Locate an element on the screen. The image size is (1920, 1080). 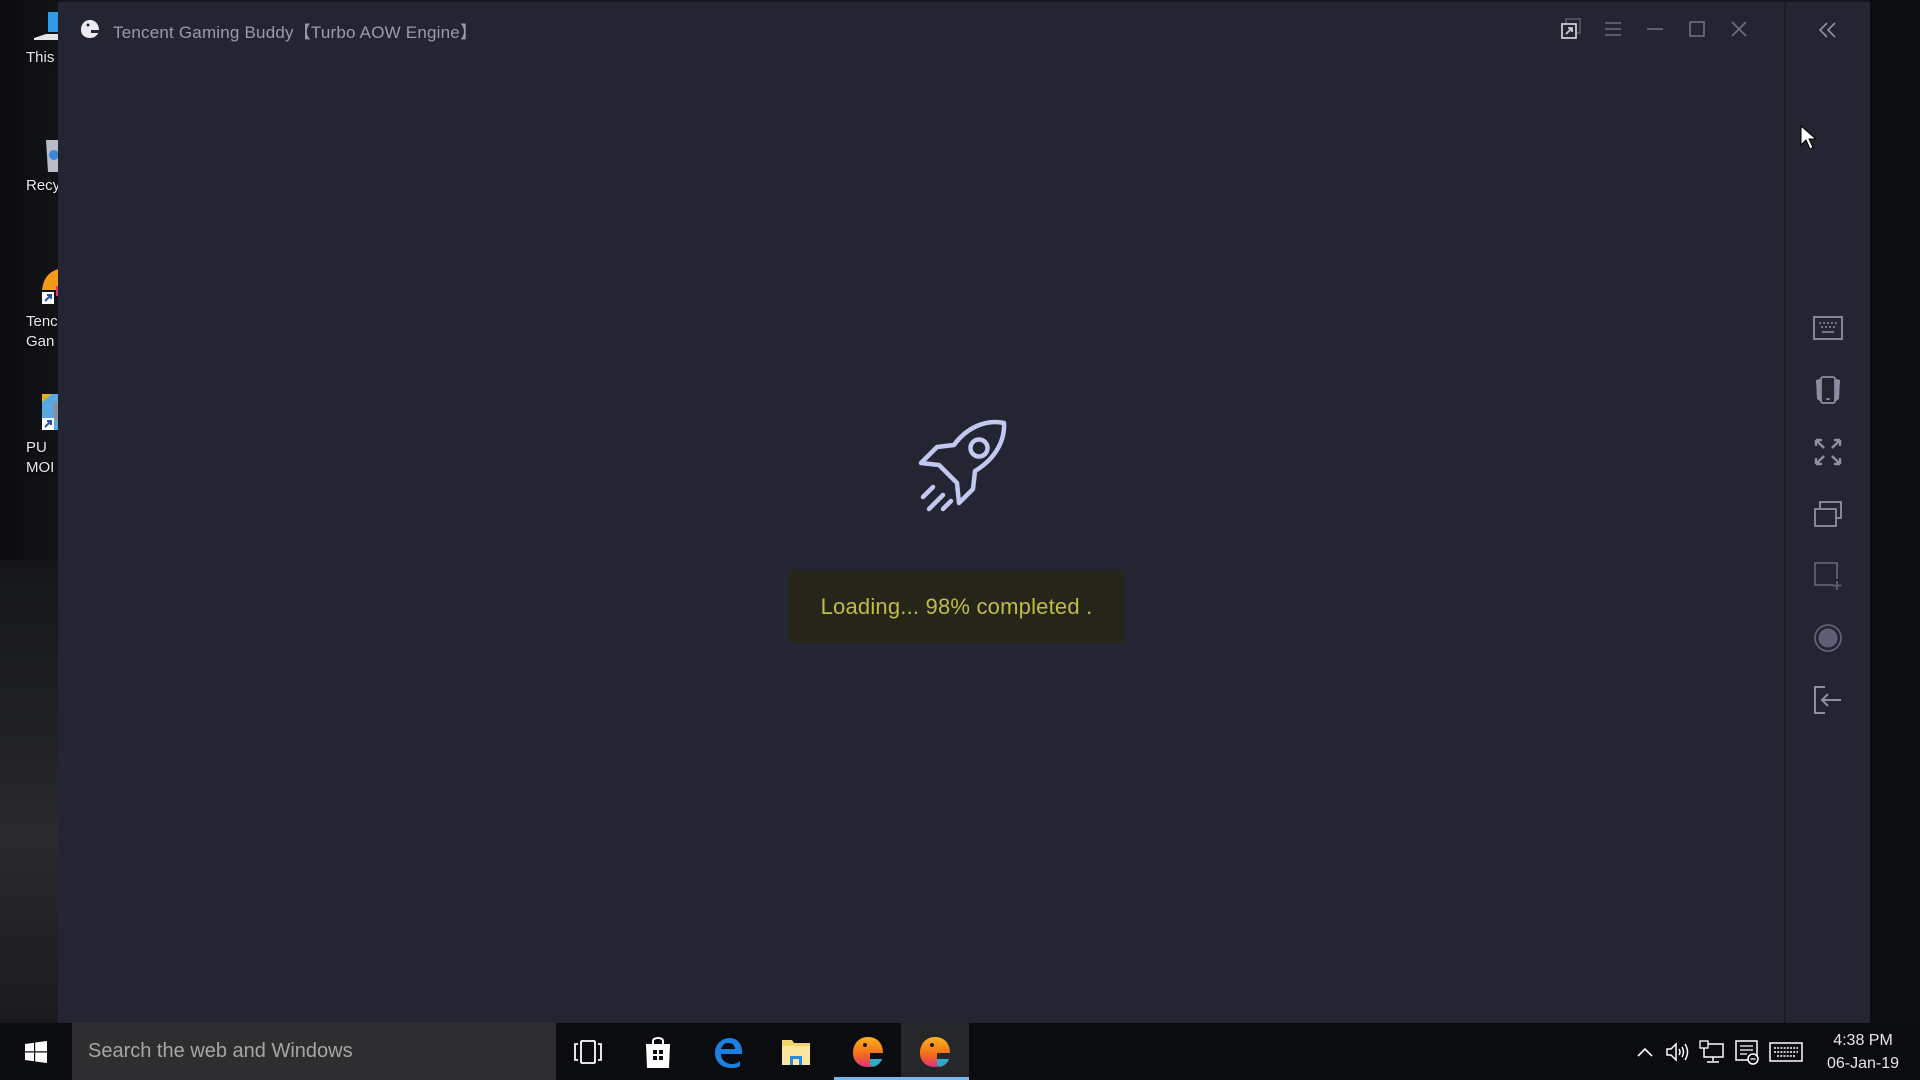
collapse-sidebar-button is located at coordinates (1828, 30).